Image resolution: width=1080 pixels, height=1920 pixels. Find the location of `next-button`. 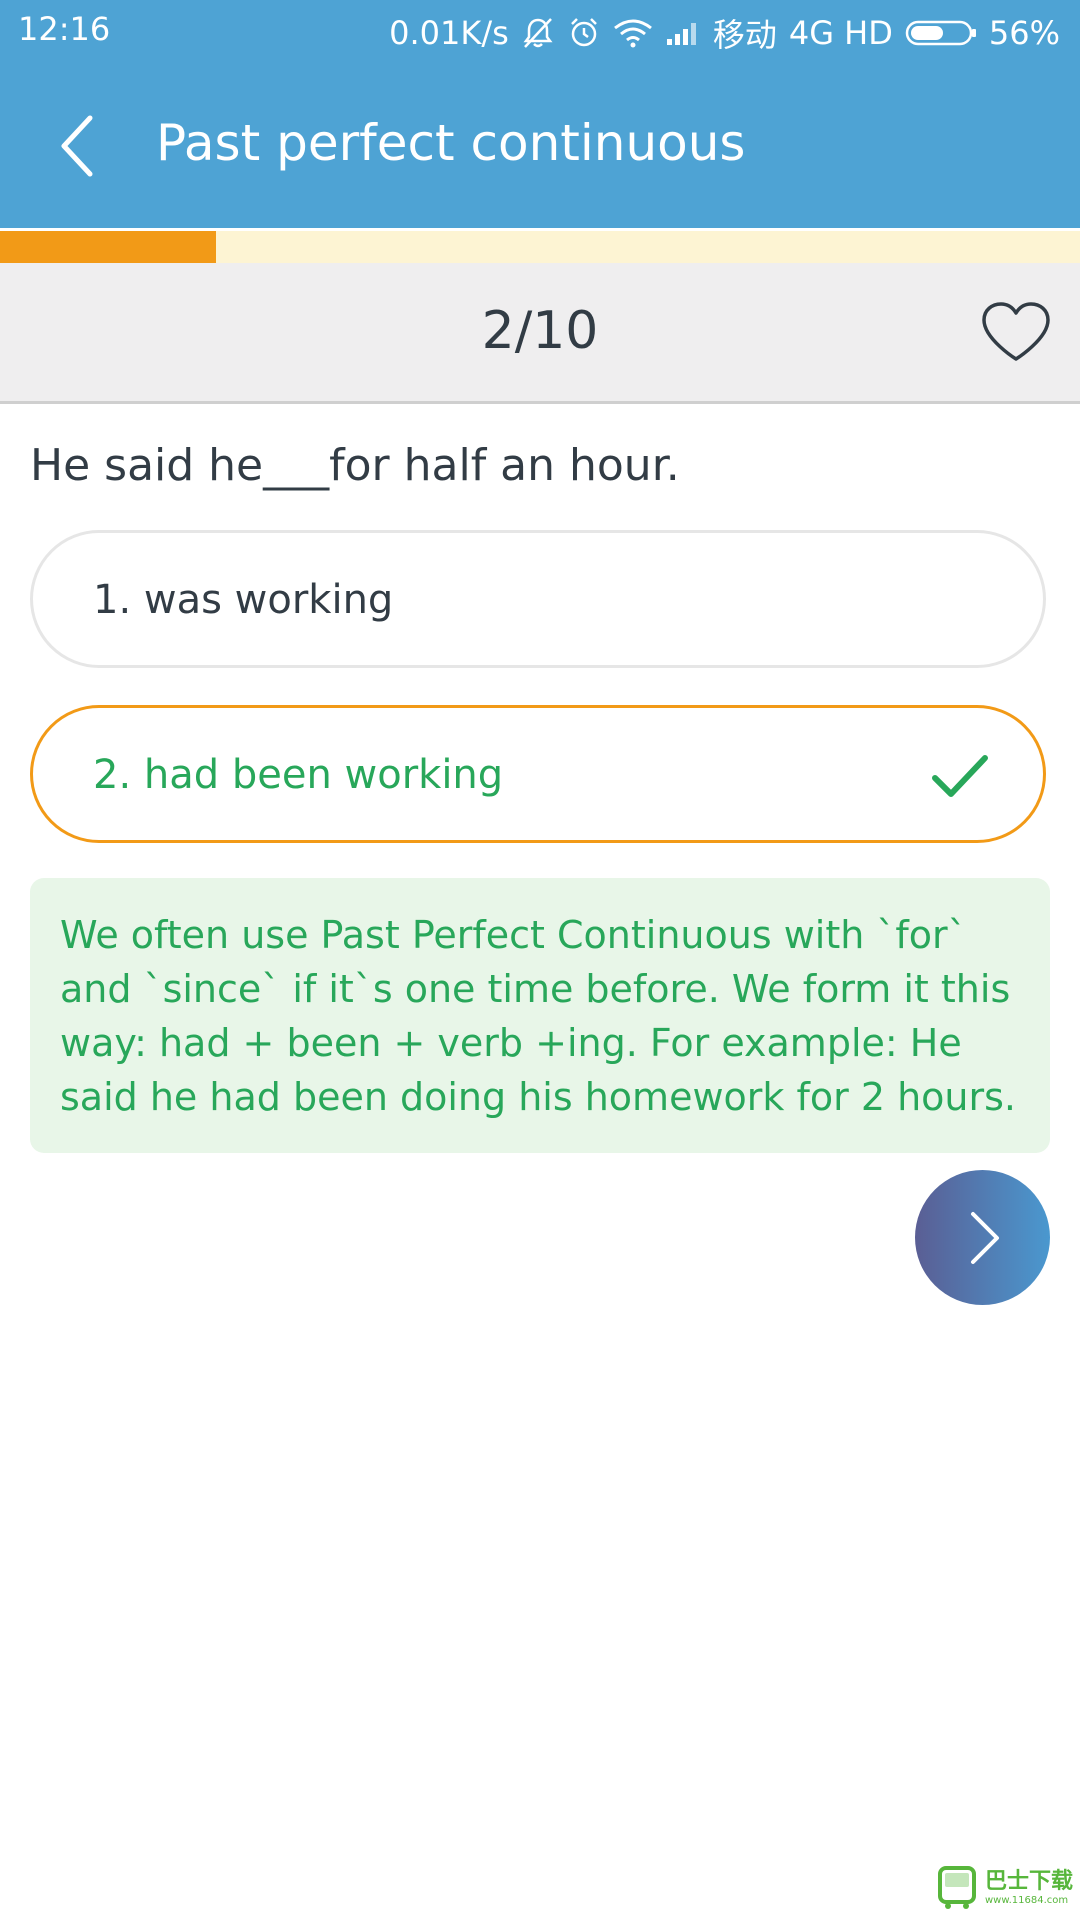

next-button is located at coordinates (982, 1237).